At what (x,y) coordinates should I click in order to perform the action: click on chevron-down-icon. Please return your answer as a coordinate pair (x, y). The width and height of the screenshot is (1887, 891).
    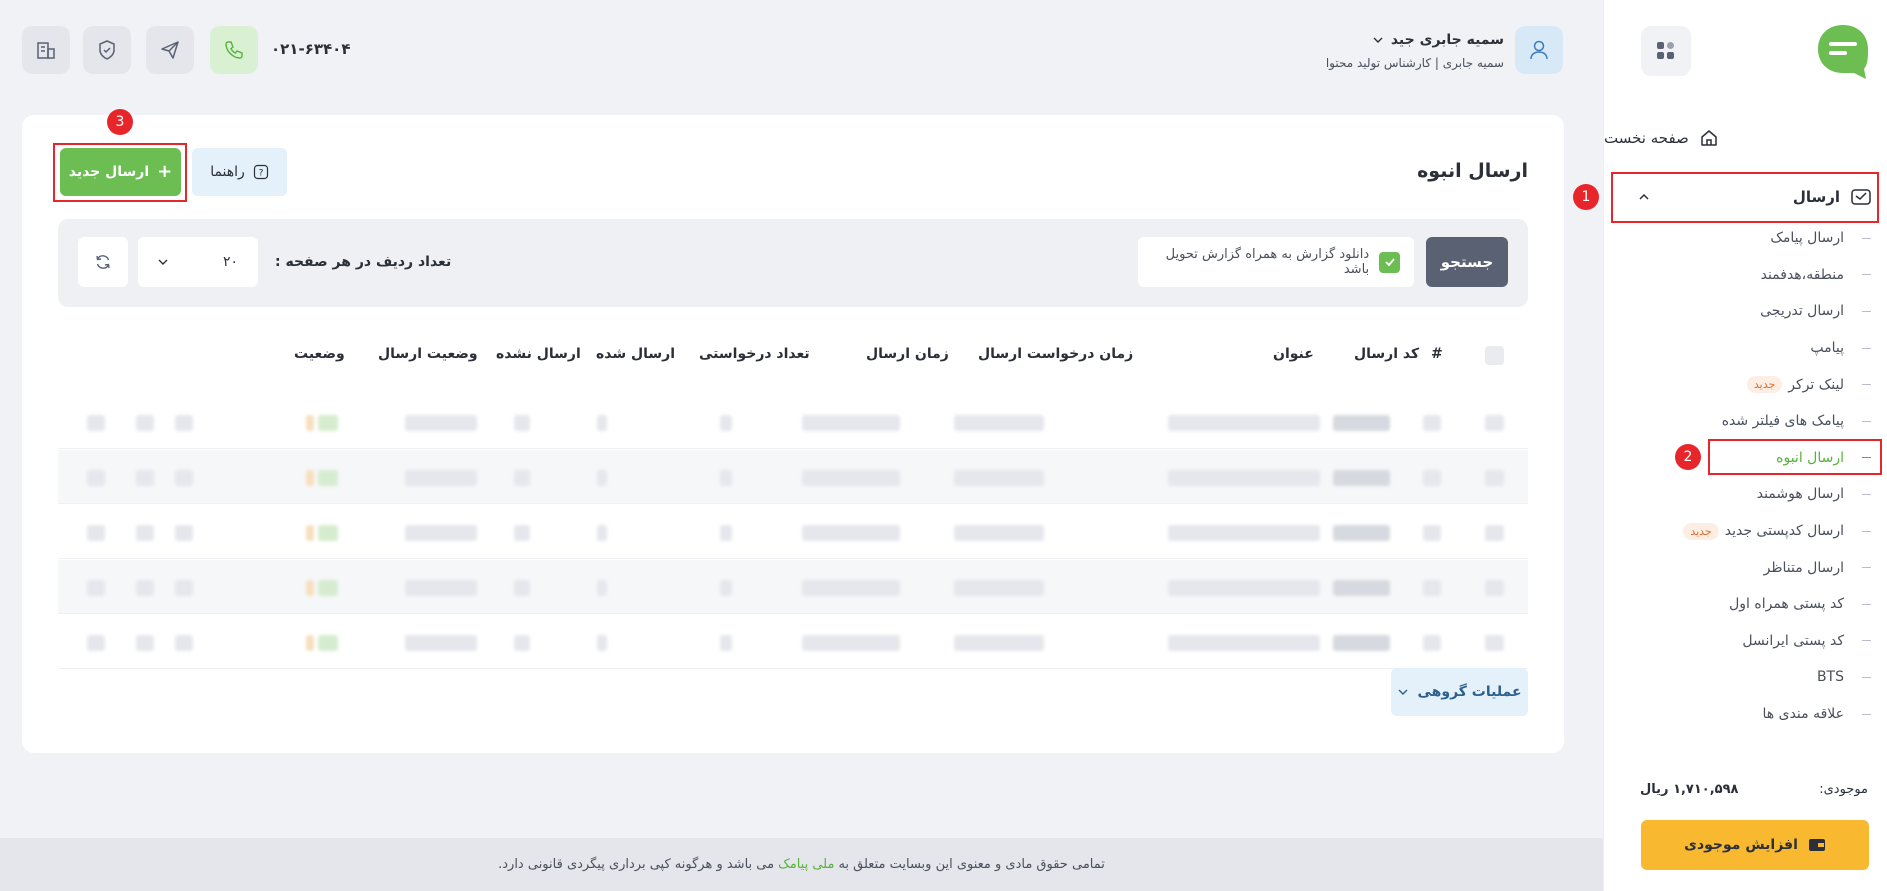
    Looking at the image, I should click on (163, 262).